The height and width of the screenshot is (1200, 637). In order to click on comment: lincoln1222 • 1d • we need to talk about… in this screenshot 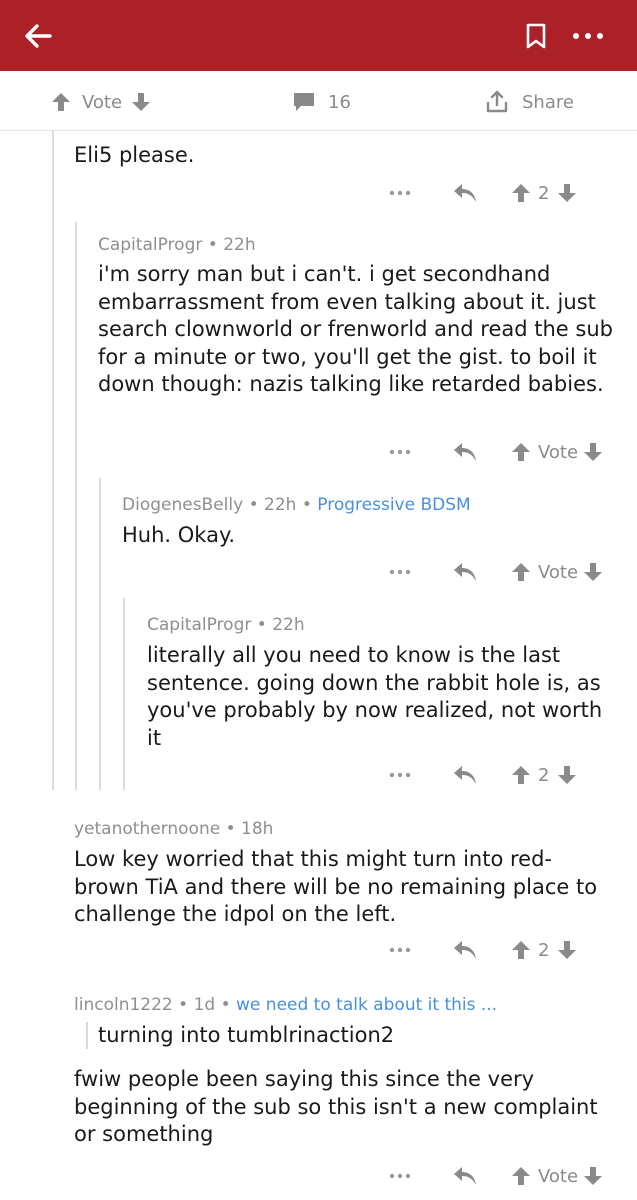, I will do `click(344, 1071)`.